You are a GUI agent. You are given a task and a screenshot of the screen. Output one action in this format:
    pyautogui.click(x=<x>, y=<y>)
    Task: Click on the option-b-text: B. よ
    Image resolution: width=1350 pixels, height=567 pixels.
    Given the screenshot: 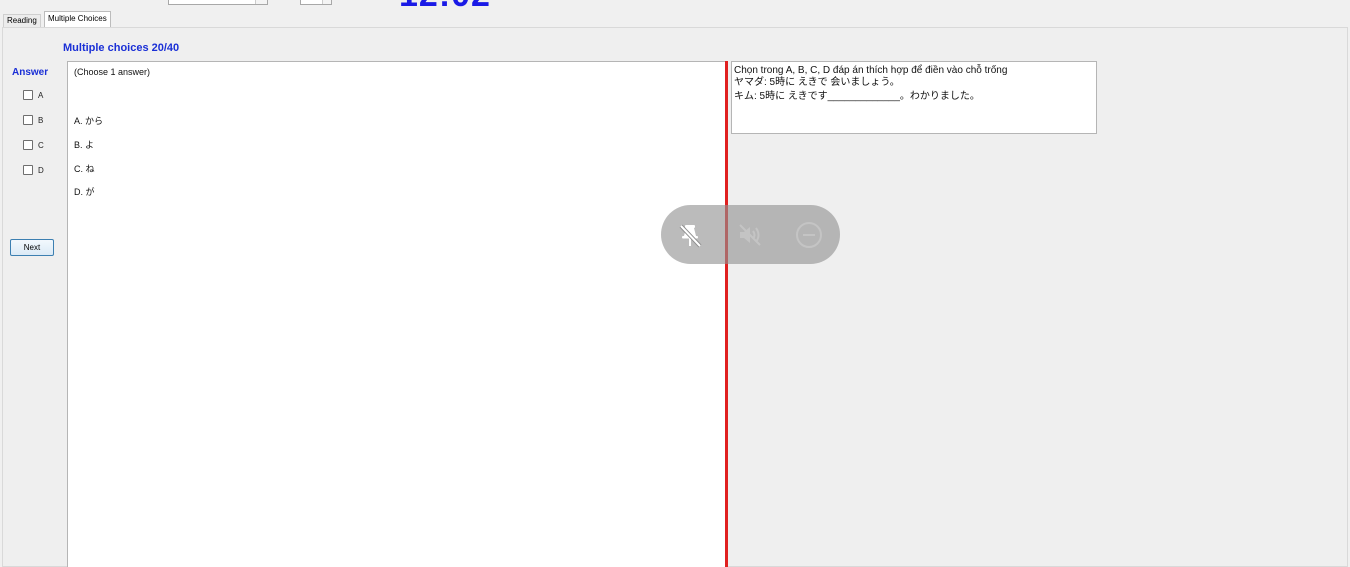 What is the action you would take?
    pyautogui.click(x=84, y=145)
    